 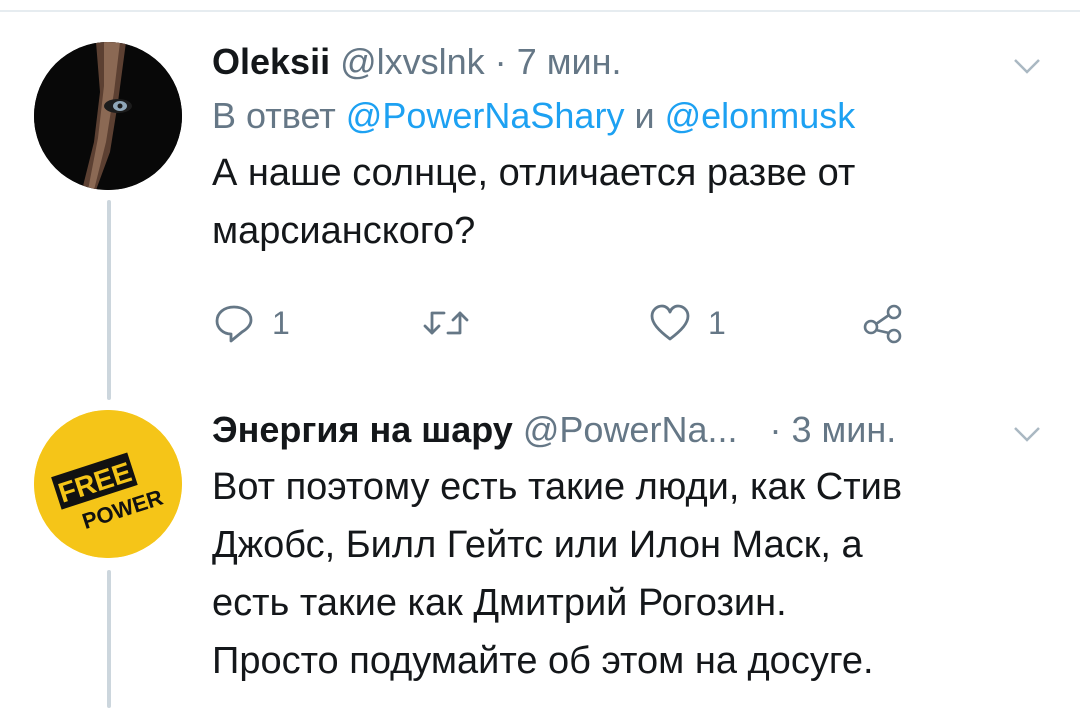 I want to click on share-icon, so click(x=882, y=324).